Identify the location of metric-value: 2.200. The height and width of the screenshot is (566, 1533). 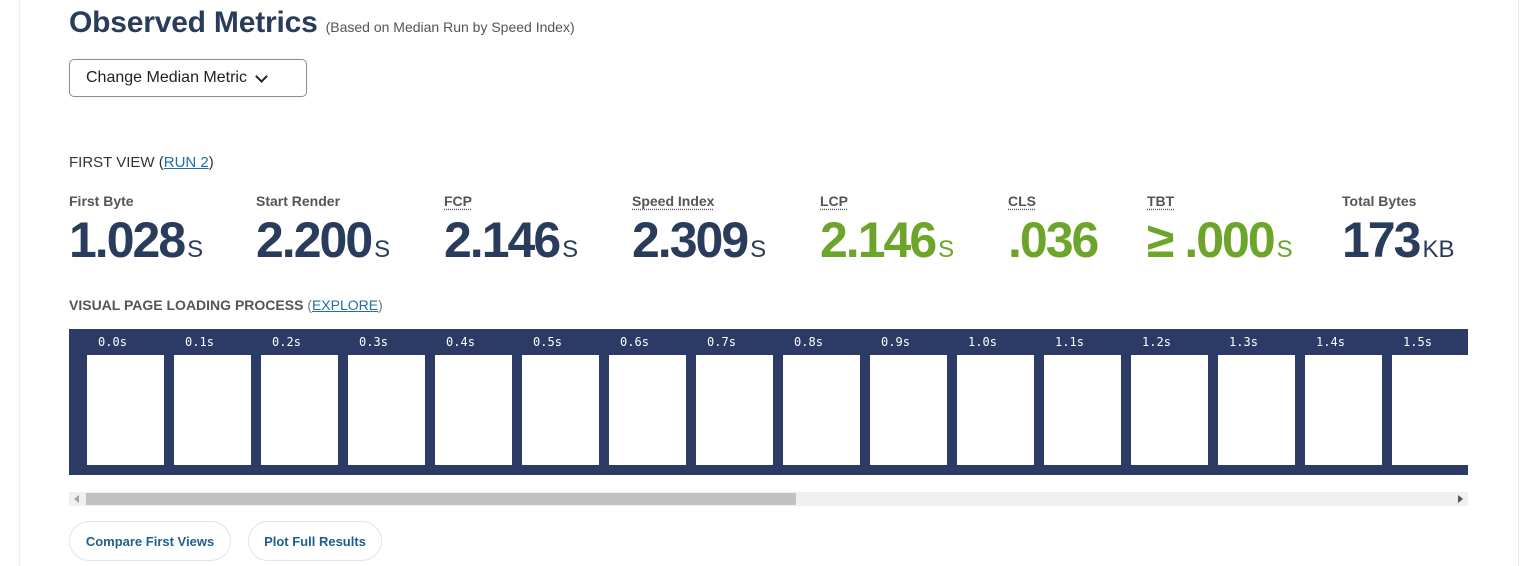
(314, 240).